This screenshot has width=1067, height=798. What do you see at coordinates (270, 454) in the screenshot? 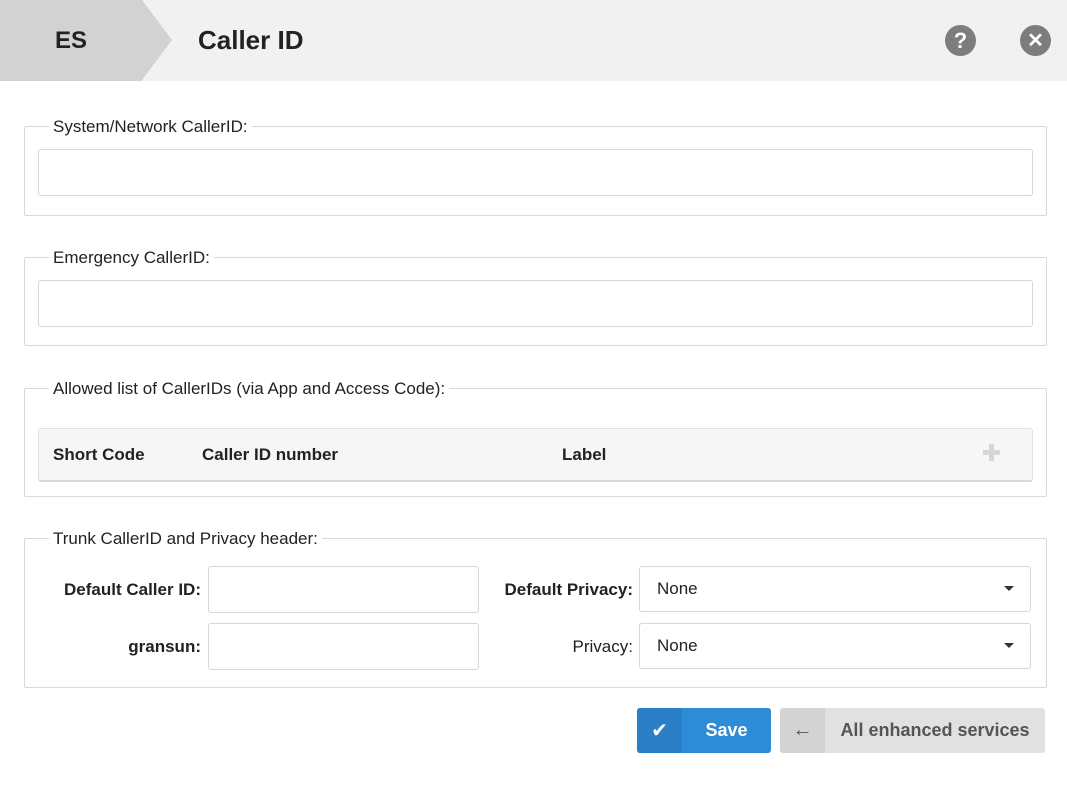
I see `column-caller-id-number: Caller ID number` at bounding box center [270, 454].